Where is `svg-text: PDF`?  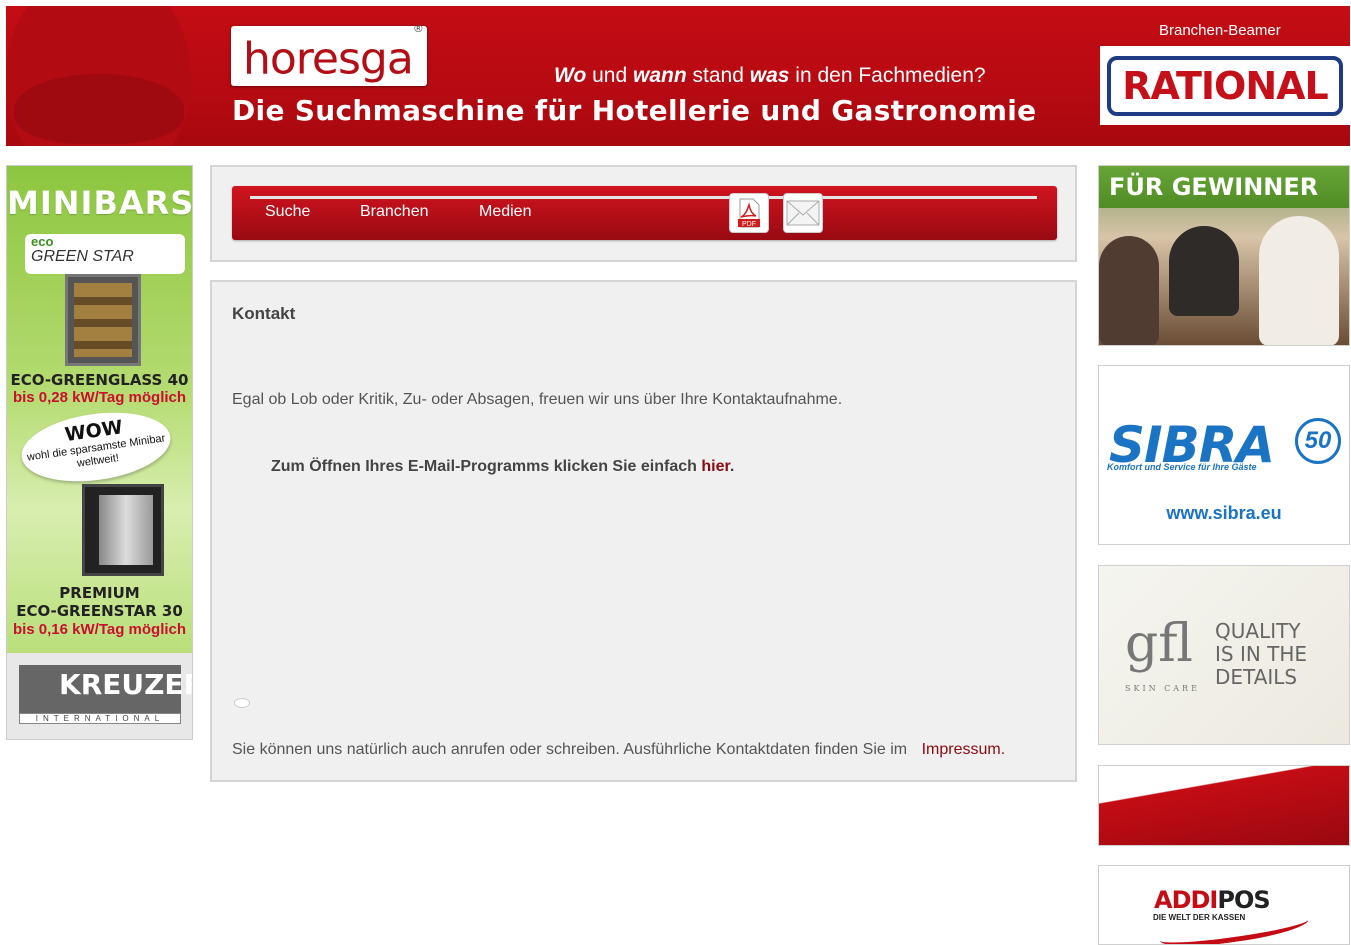
svg-text: PDF is located at coordinates (749, 224).